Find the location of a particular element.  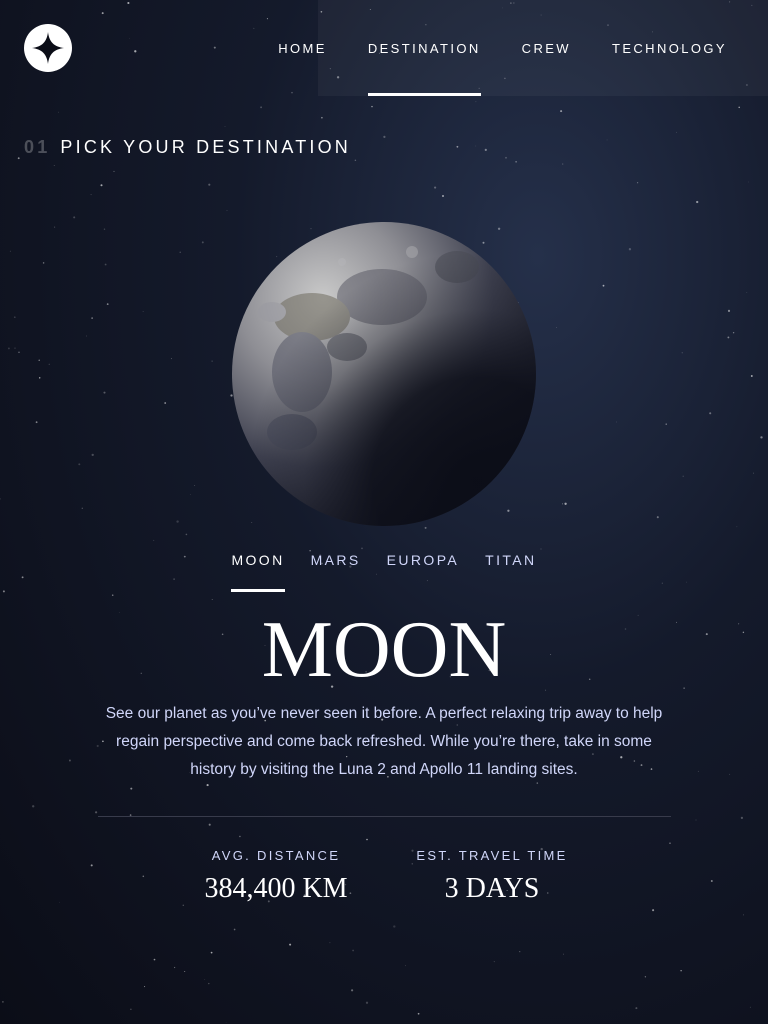

tab-moon: MOON is located at coordinates (258, 572).